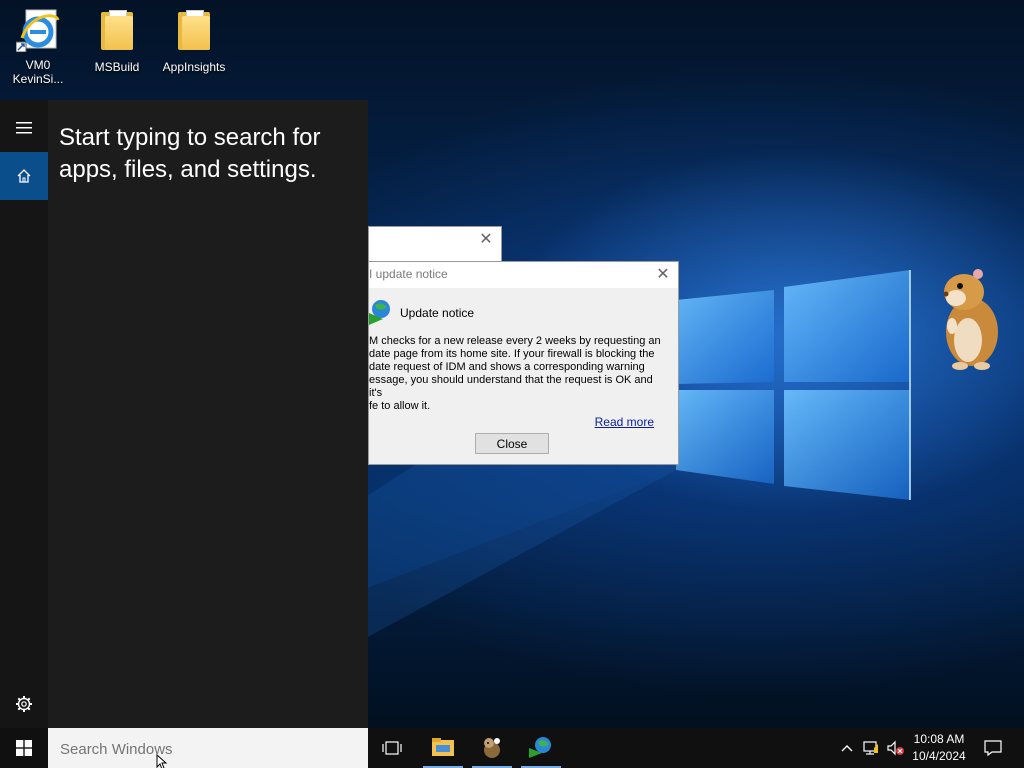  I want to click on dialog-title-bar: I update notice, so click(523, 275).